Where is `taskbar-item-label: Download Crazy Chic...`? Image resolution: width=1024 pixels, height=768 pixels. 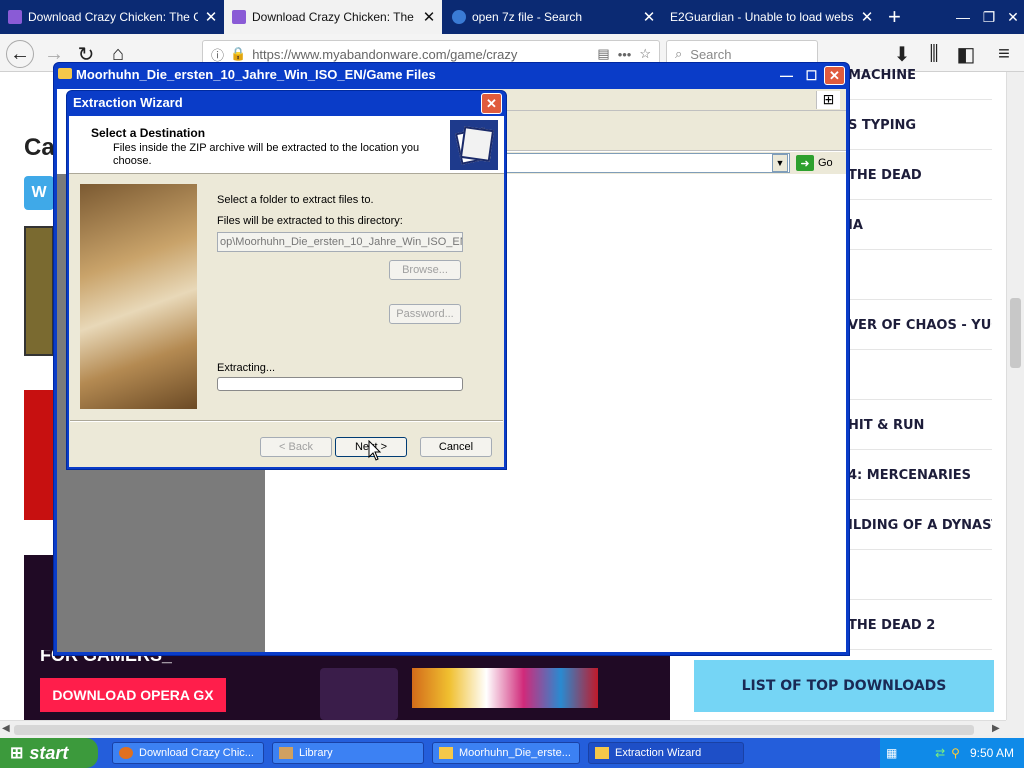 taskbar-item-label: Download Crazy Chic... is located at coordinates (196, 753).